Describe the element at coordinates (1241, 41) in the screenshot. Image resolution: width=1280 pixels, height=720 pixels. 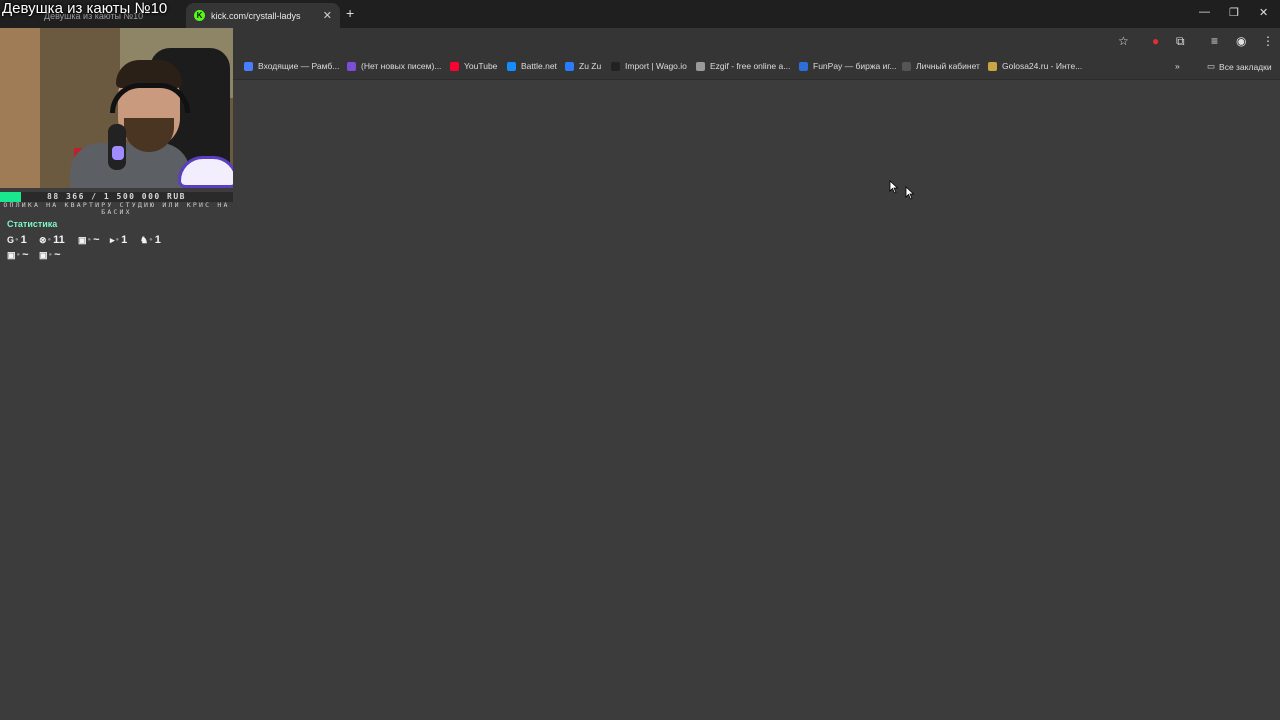
I see `profile-icon: ◉` at that location.